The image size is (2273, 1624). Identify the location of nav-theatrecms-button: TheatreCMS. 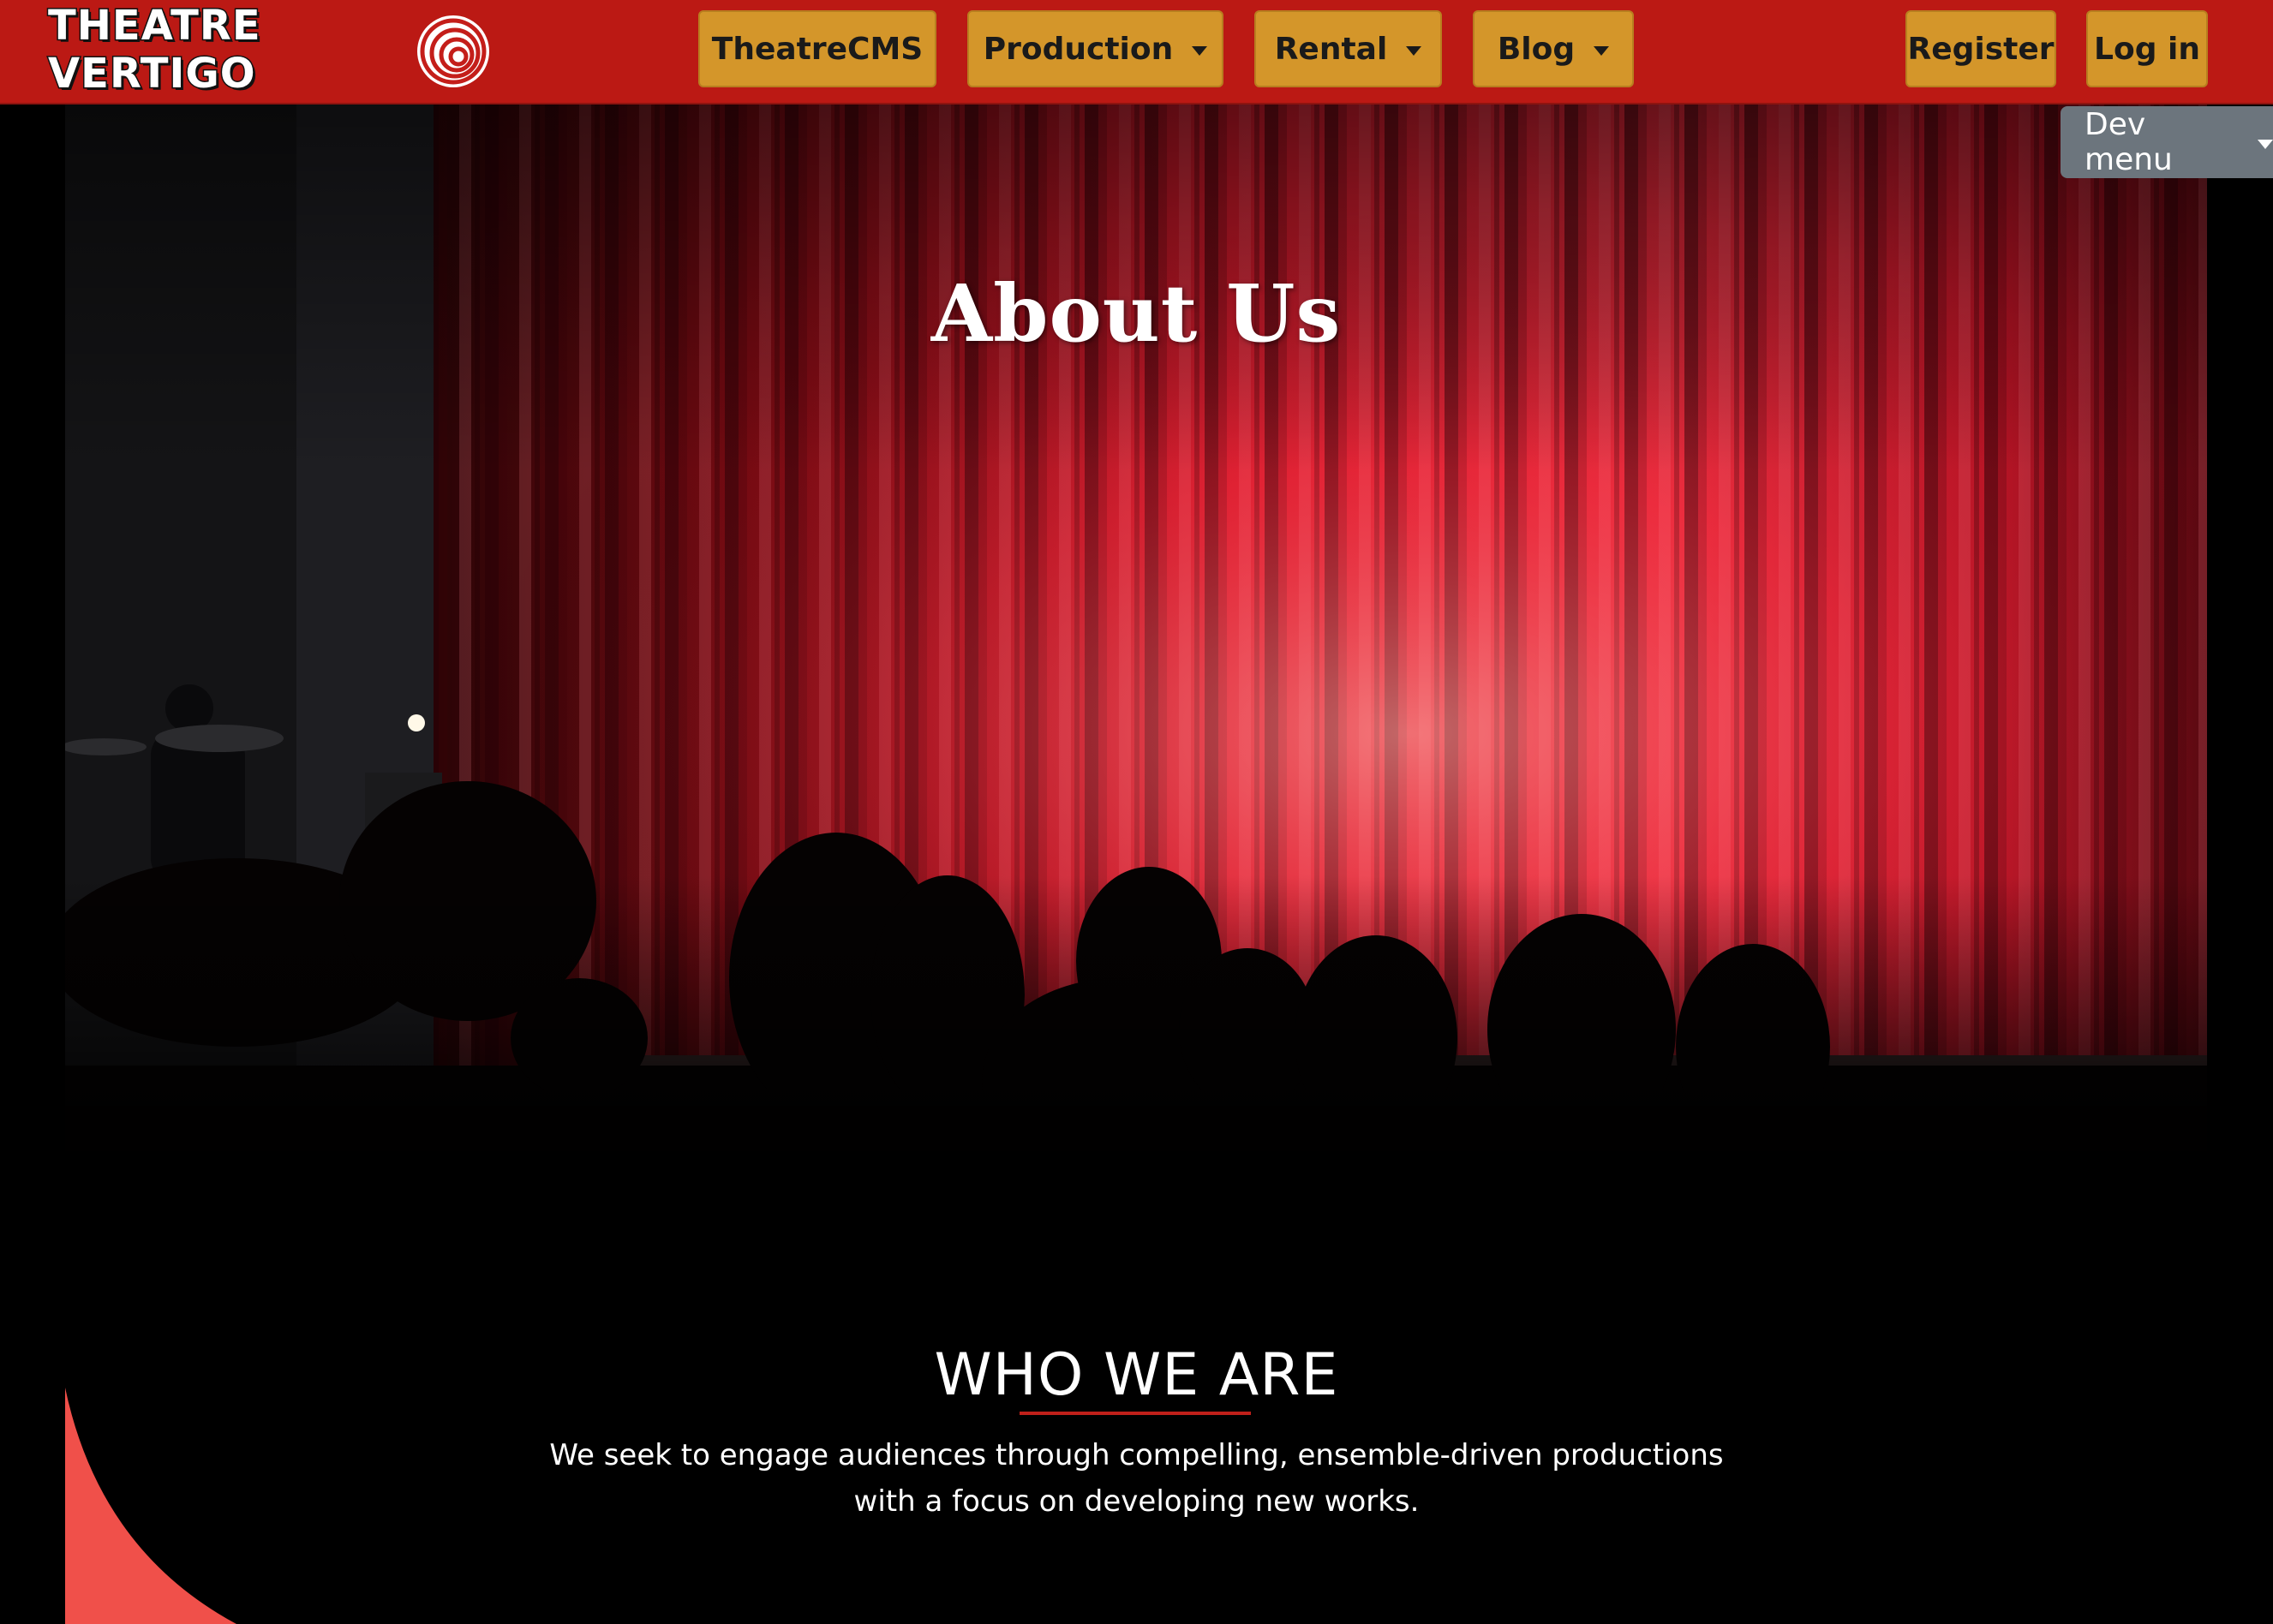
(817, 48).